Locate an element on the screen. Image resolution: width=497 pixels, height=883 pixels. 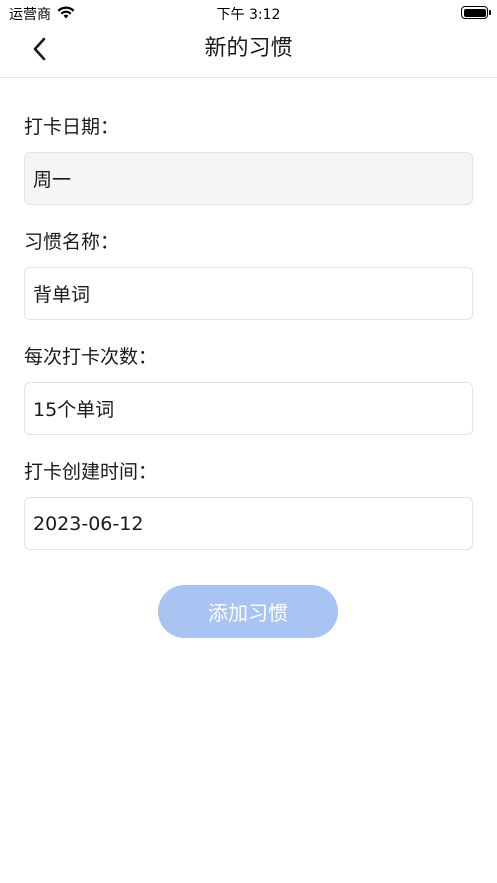
created-time-group: 打卡创建时间： is located at coordinates (248, 503).